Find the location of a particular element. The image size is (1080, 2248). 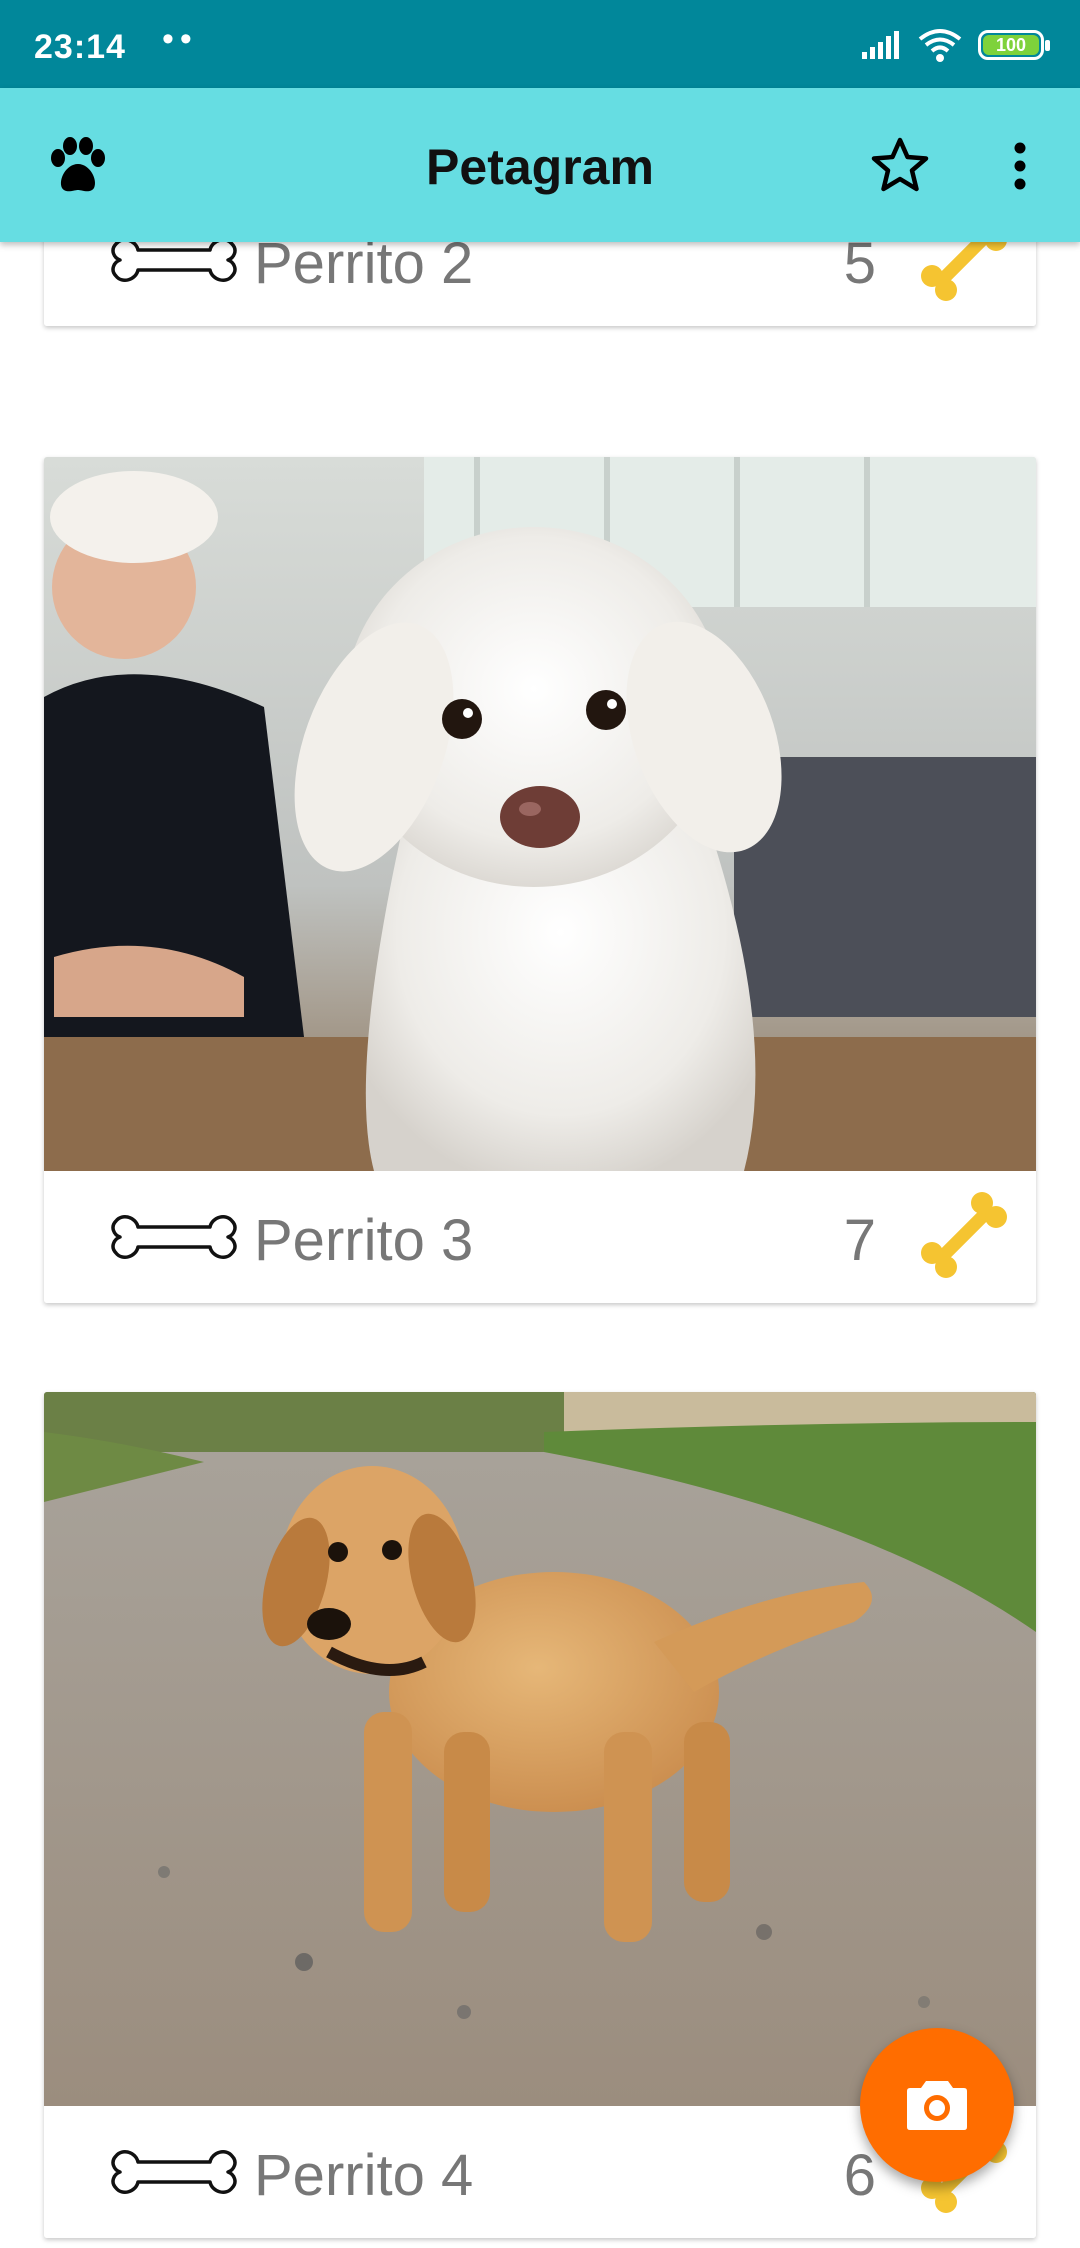

more-vert-icon is located at coordinates (1020, 166).